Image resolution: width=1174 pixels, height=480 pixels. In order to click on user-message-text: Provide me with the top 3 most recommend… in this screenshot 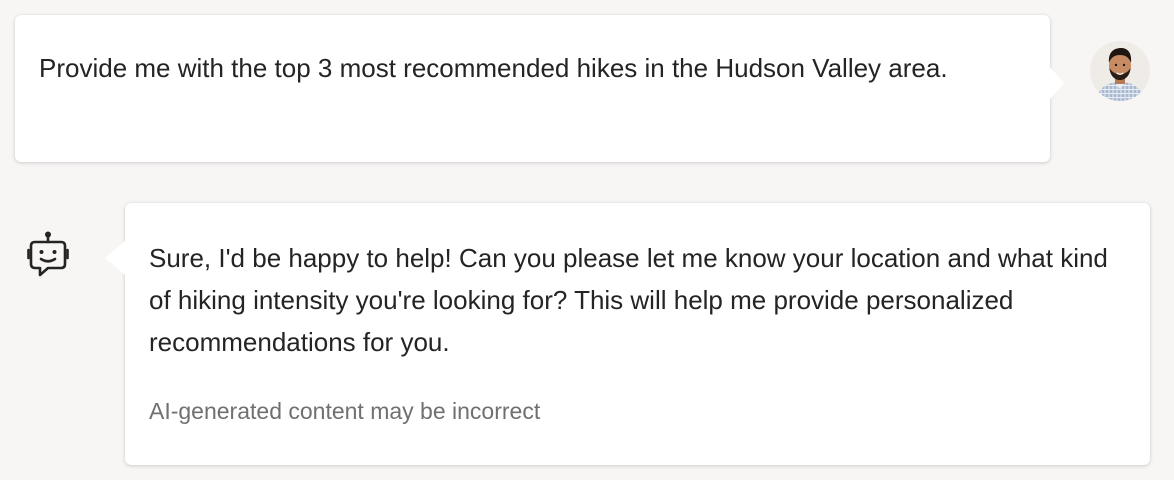, I will do `click(493, 68)`.